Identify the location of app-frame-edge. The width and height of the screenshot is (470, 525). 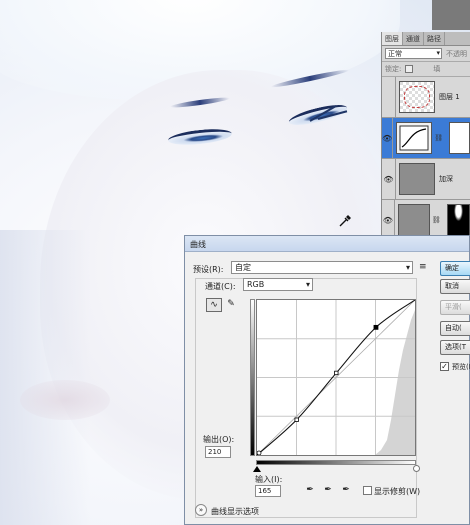
(451, 15).